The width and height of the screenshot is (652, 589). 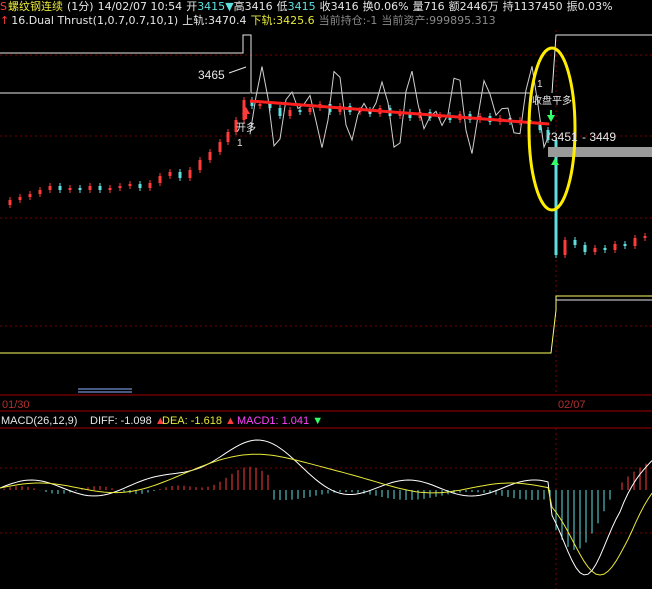 What do you see at coordinates (564, 137) in the screenshot?
I see `price-label-3451: 3451` at bounding box center [564, 137].